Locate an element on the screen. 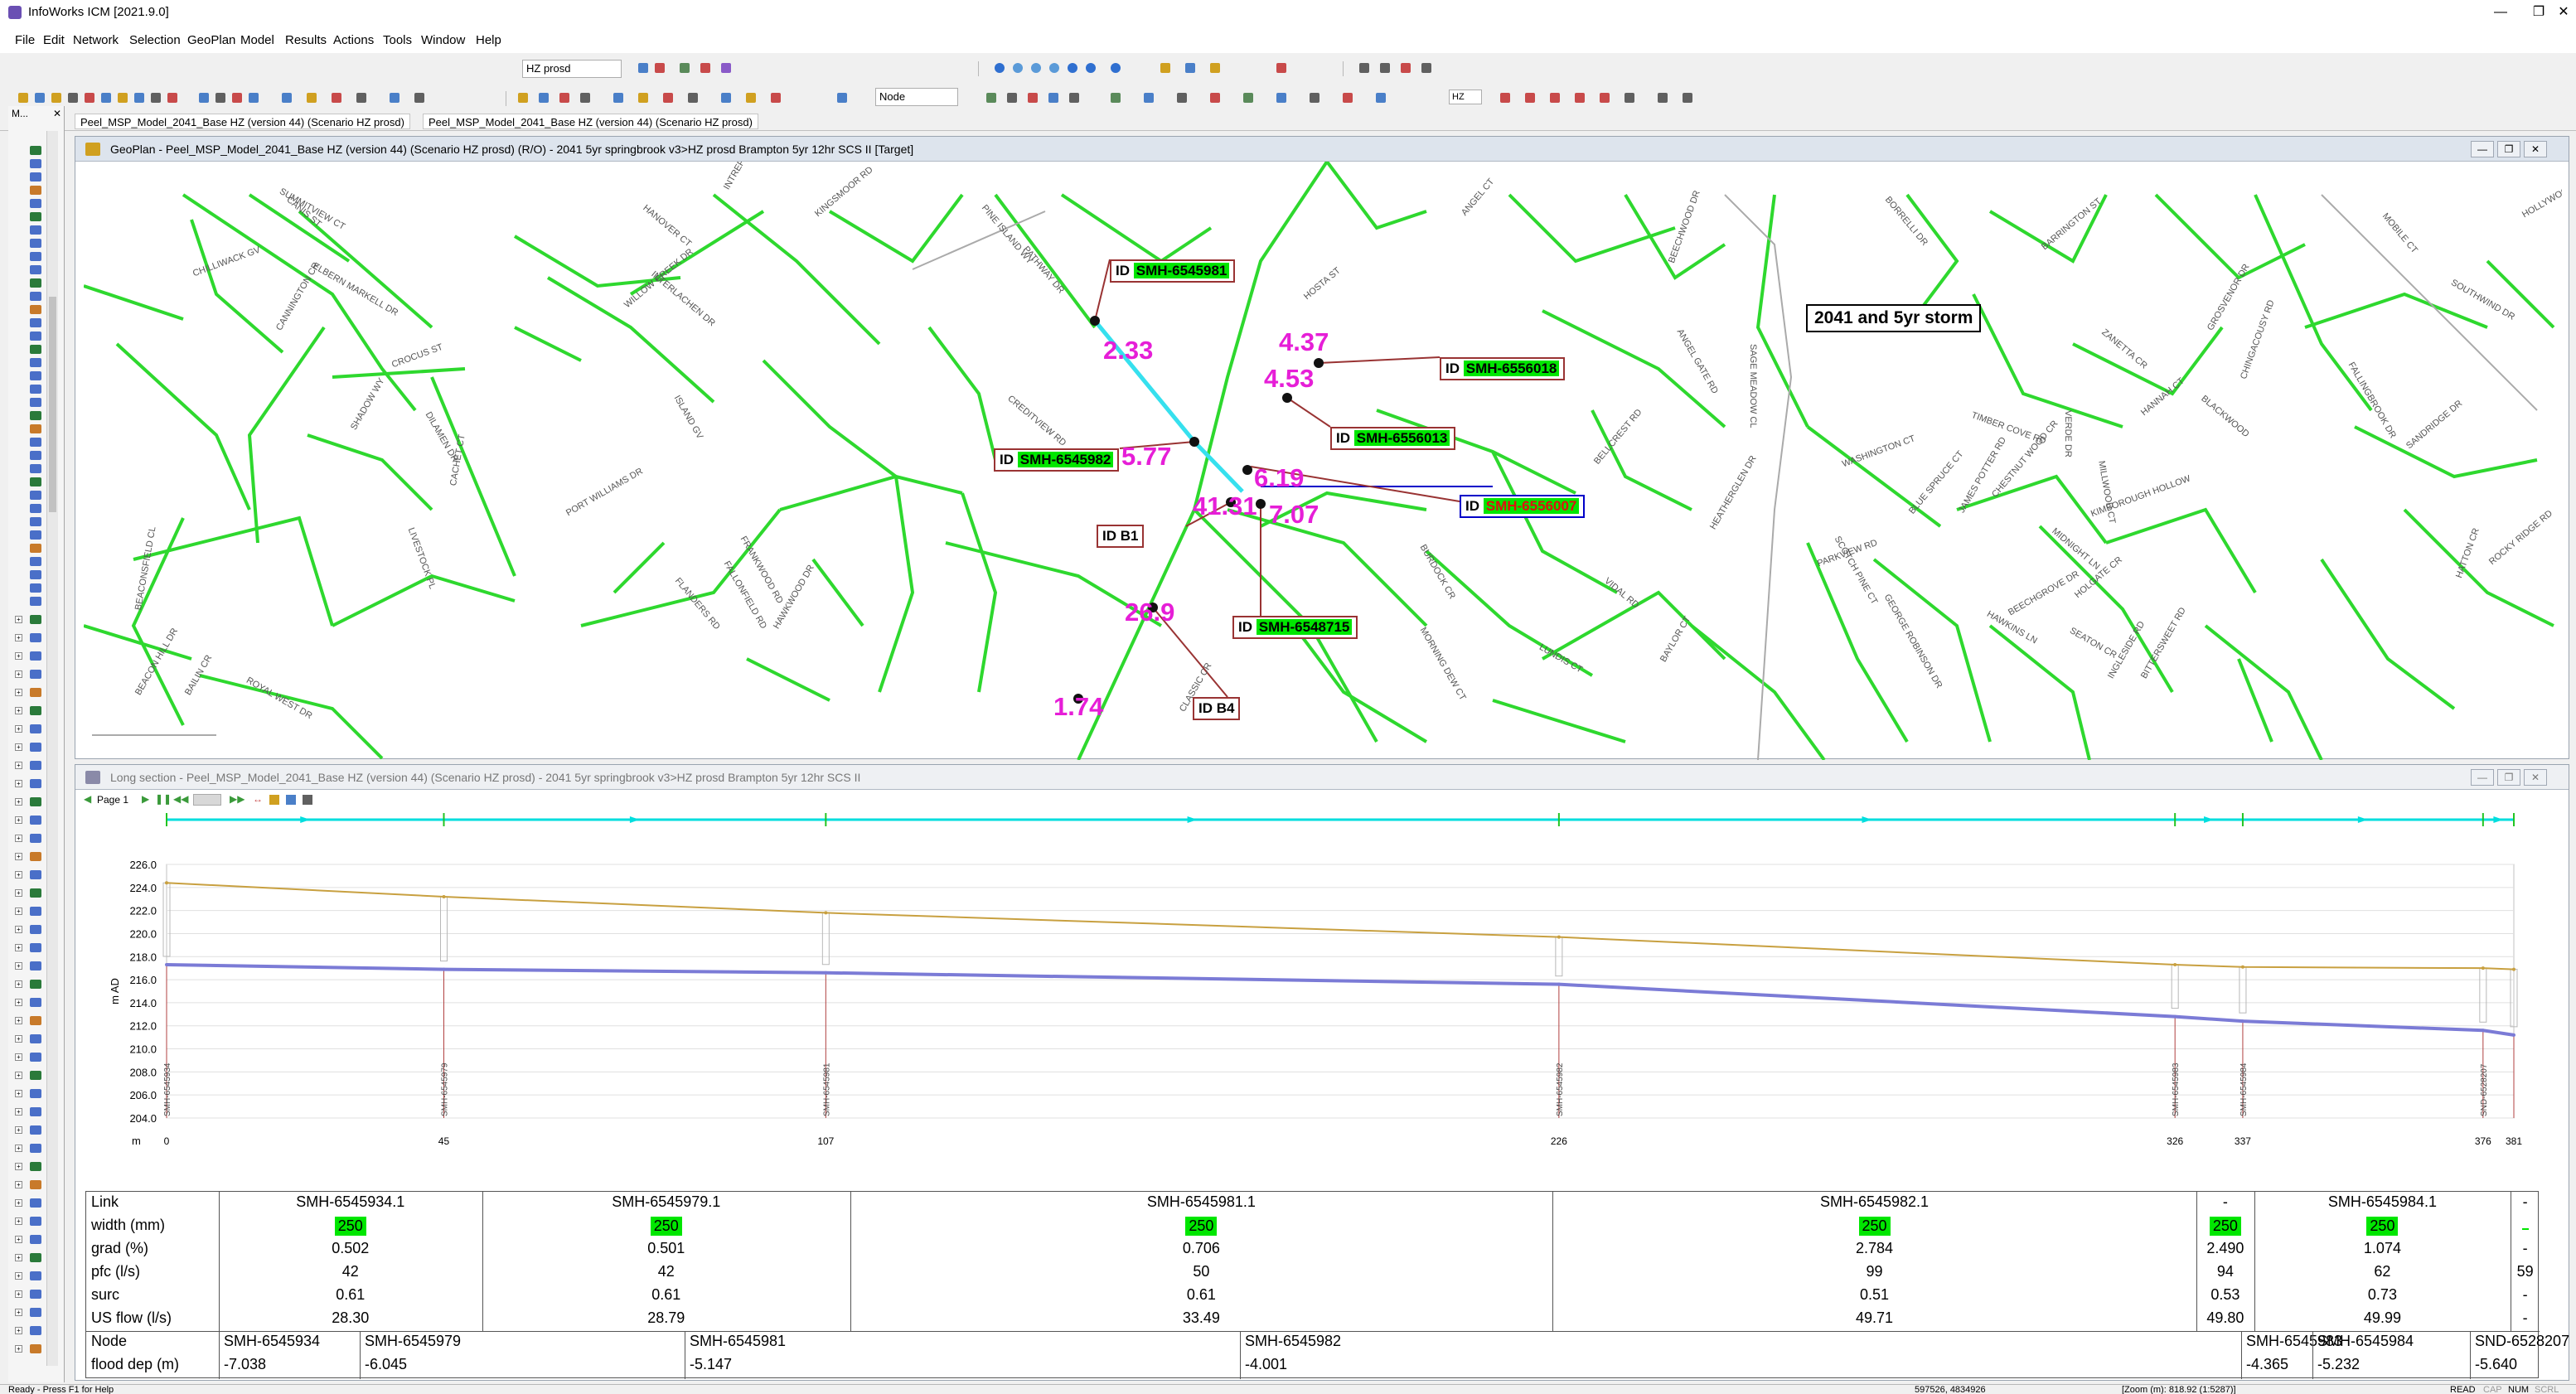 The image size is (2576, 1394). node-label: ID SMH-6545981 is located at coordinates (1173, 271).